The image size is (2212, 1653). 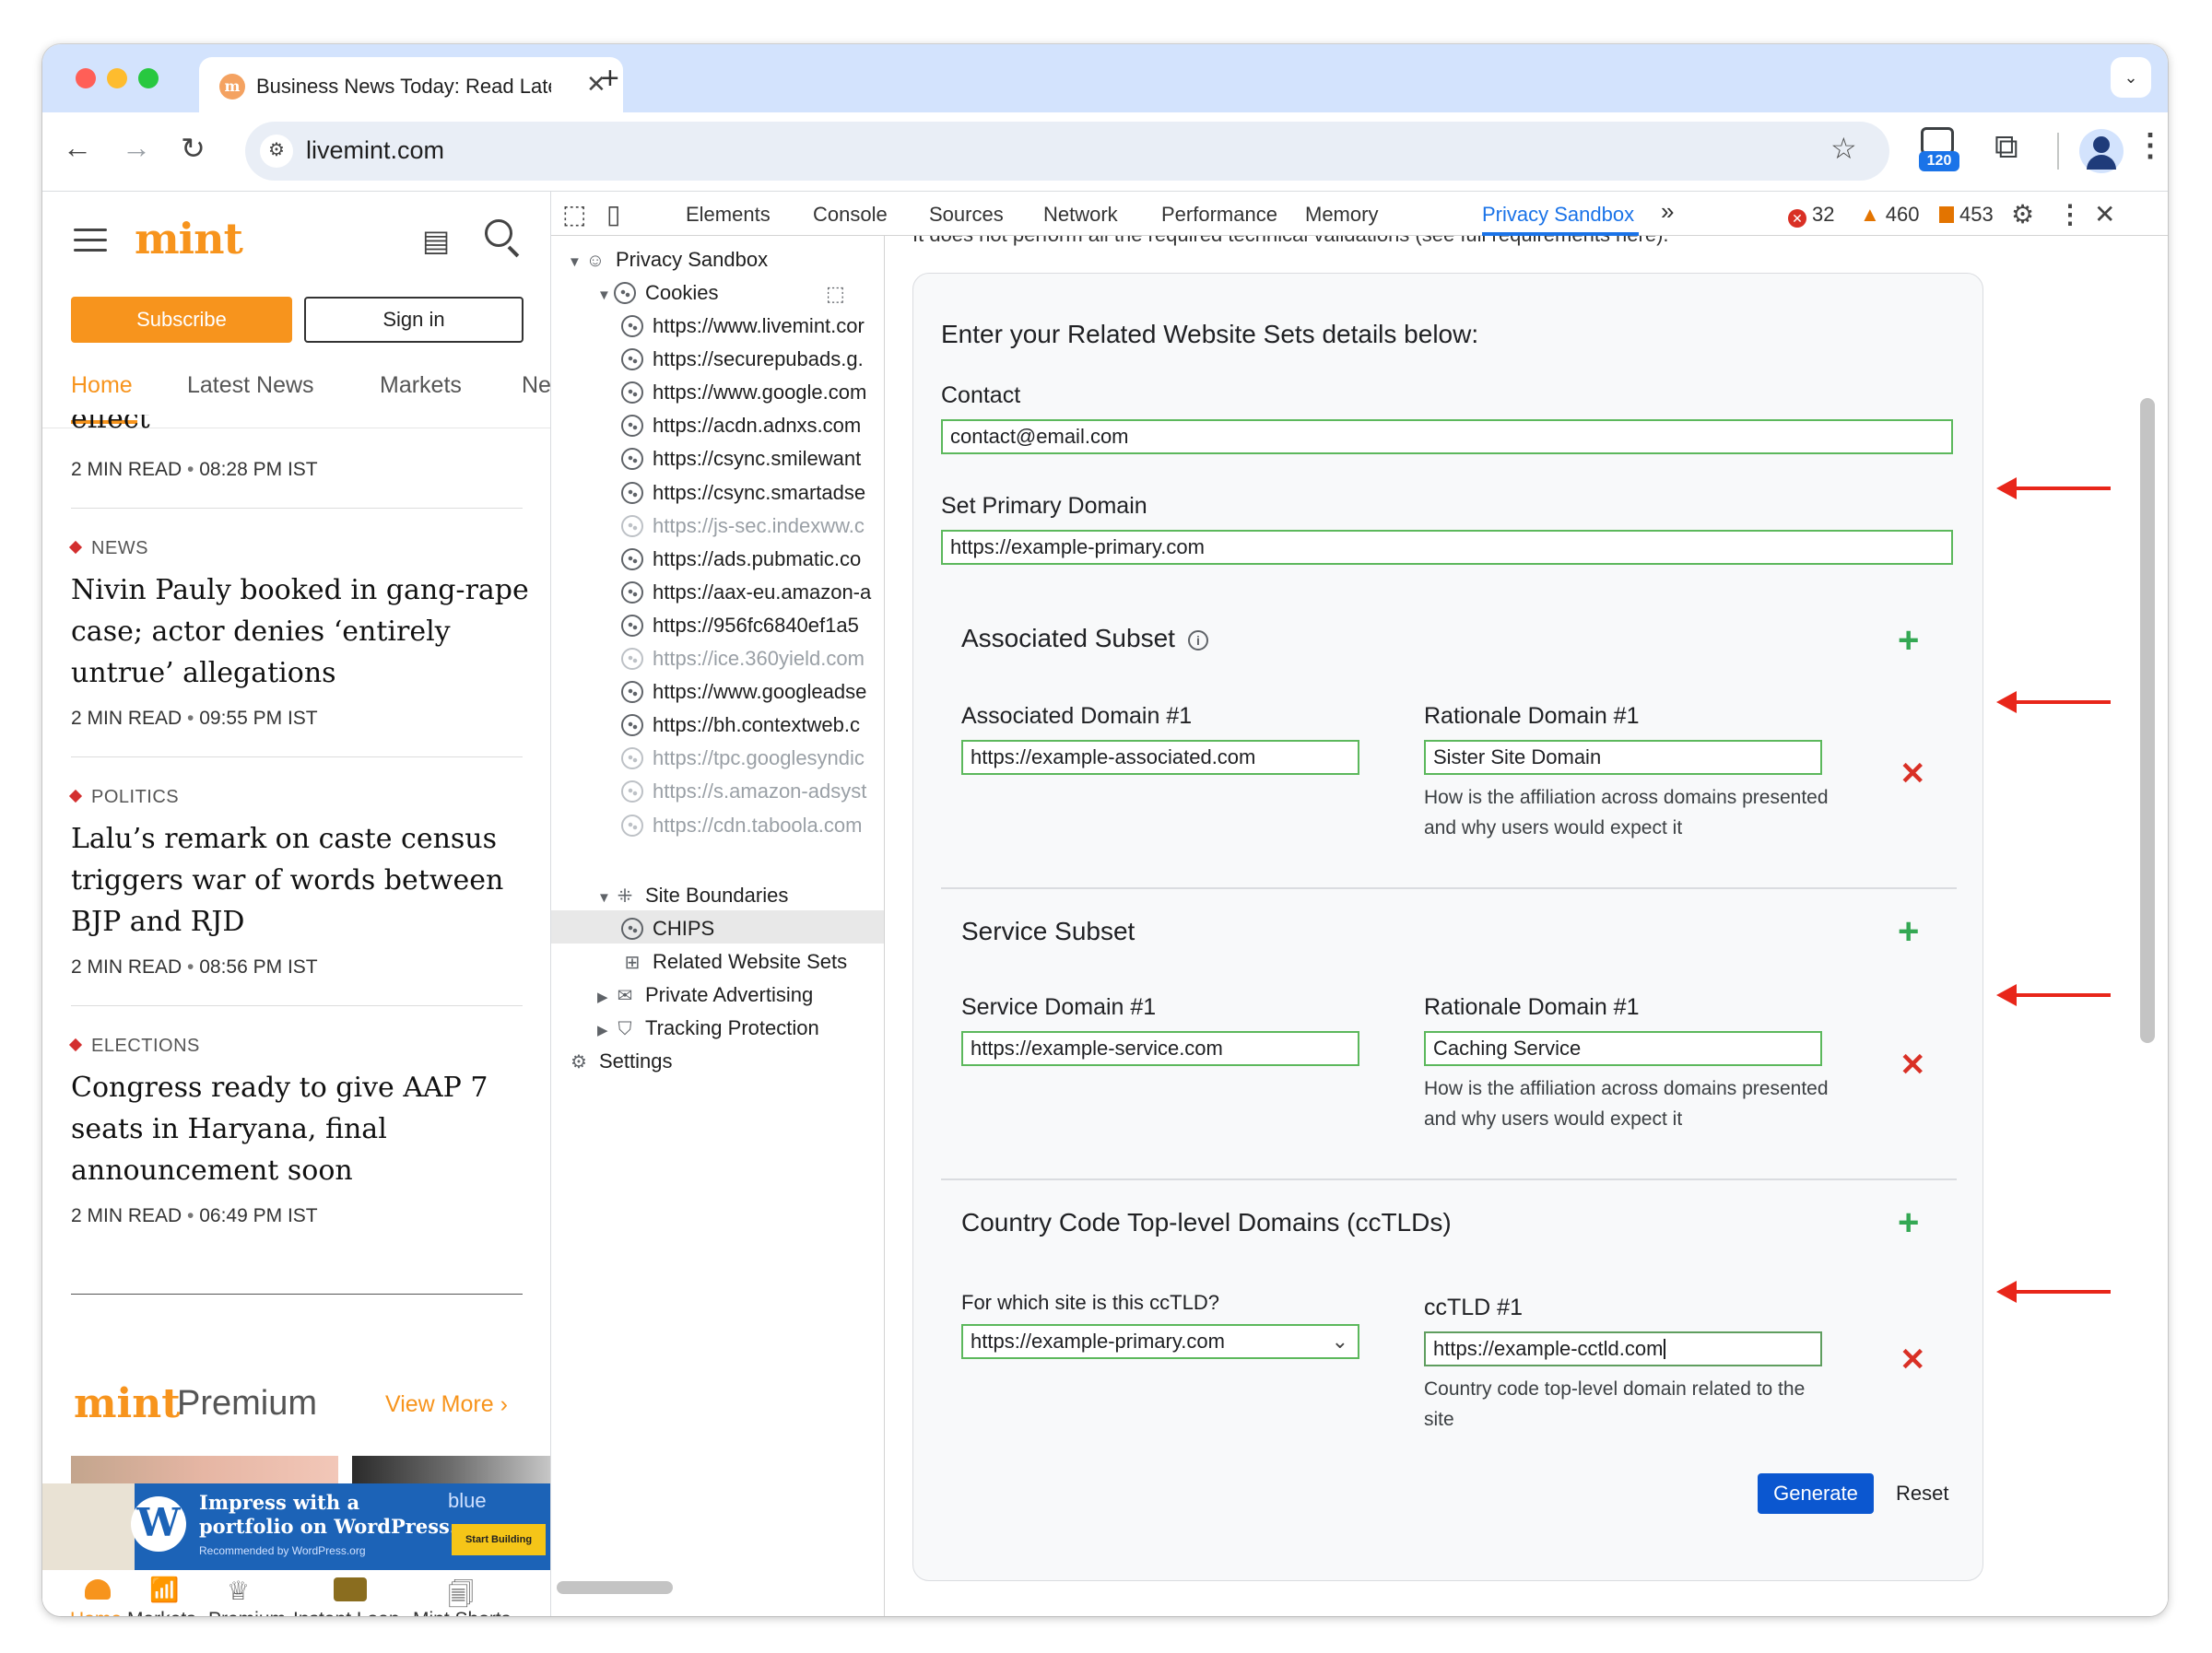 What do you see at coordinates (1623, 1348) in the screenshot?
I see `cctld-input: https://example-cctld.com` at bounding box center [1623, 1348].